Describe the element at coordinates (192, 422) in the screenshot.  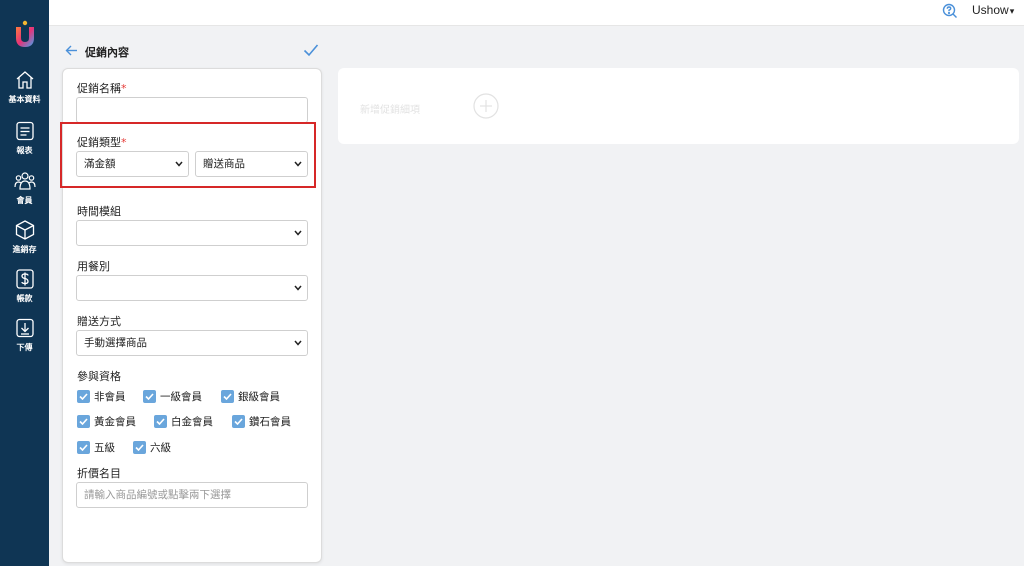
I see `checkbox-label: 白金會員` at that location.